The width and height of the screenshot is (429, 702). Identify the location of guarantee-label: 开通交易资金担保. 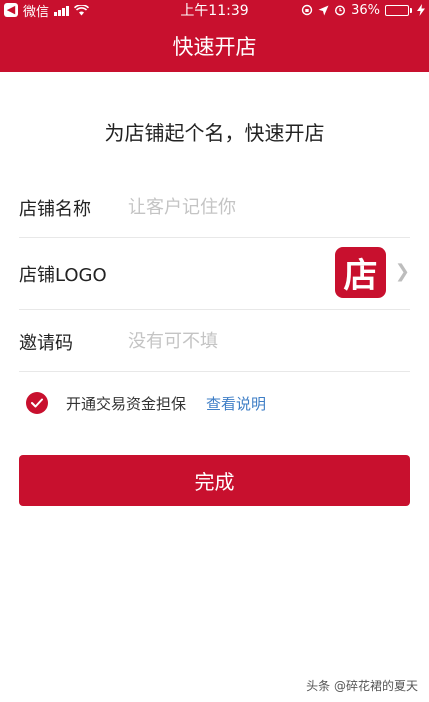
(126, 403).